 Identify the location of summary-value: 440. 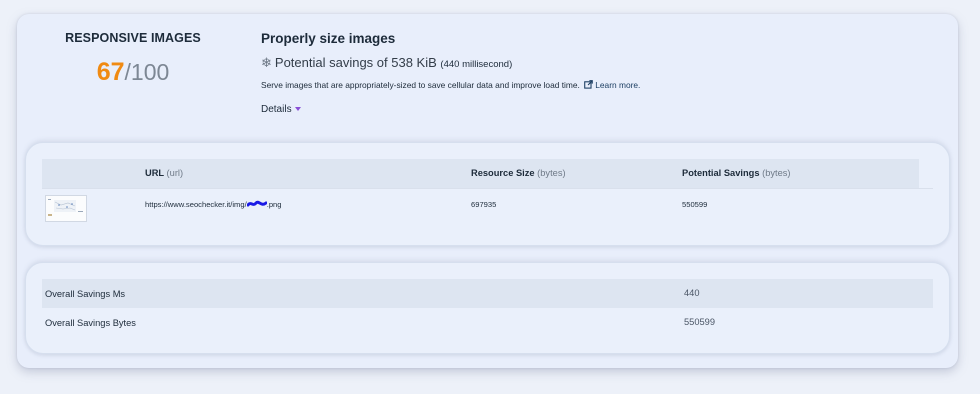
(692, 293).